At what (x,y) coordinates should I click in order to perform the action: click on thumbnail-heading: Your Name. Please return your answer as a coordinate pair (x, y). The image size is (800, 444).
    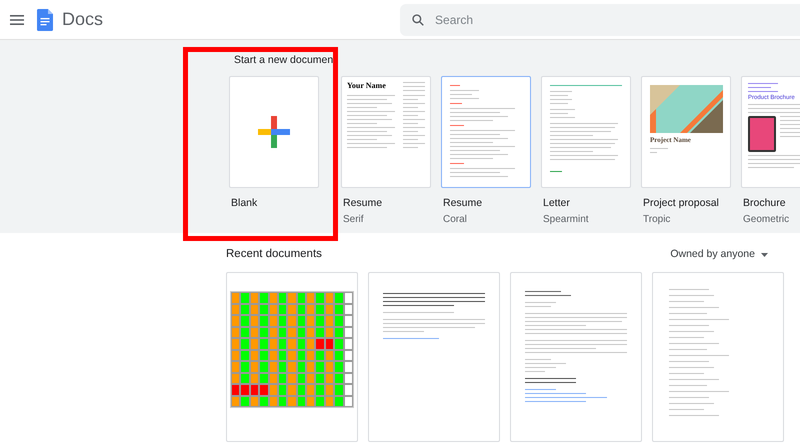
    Looking at the image, I should click on (366, 86).